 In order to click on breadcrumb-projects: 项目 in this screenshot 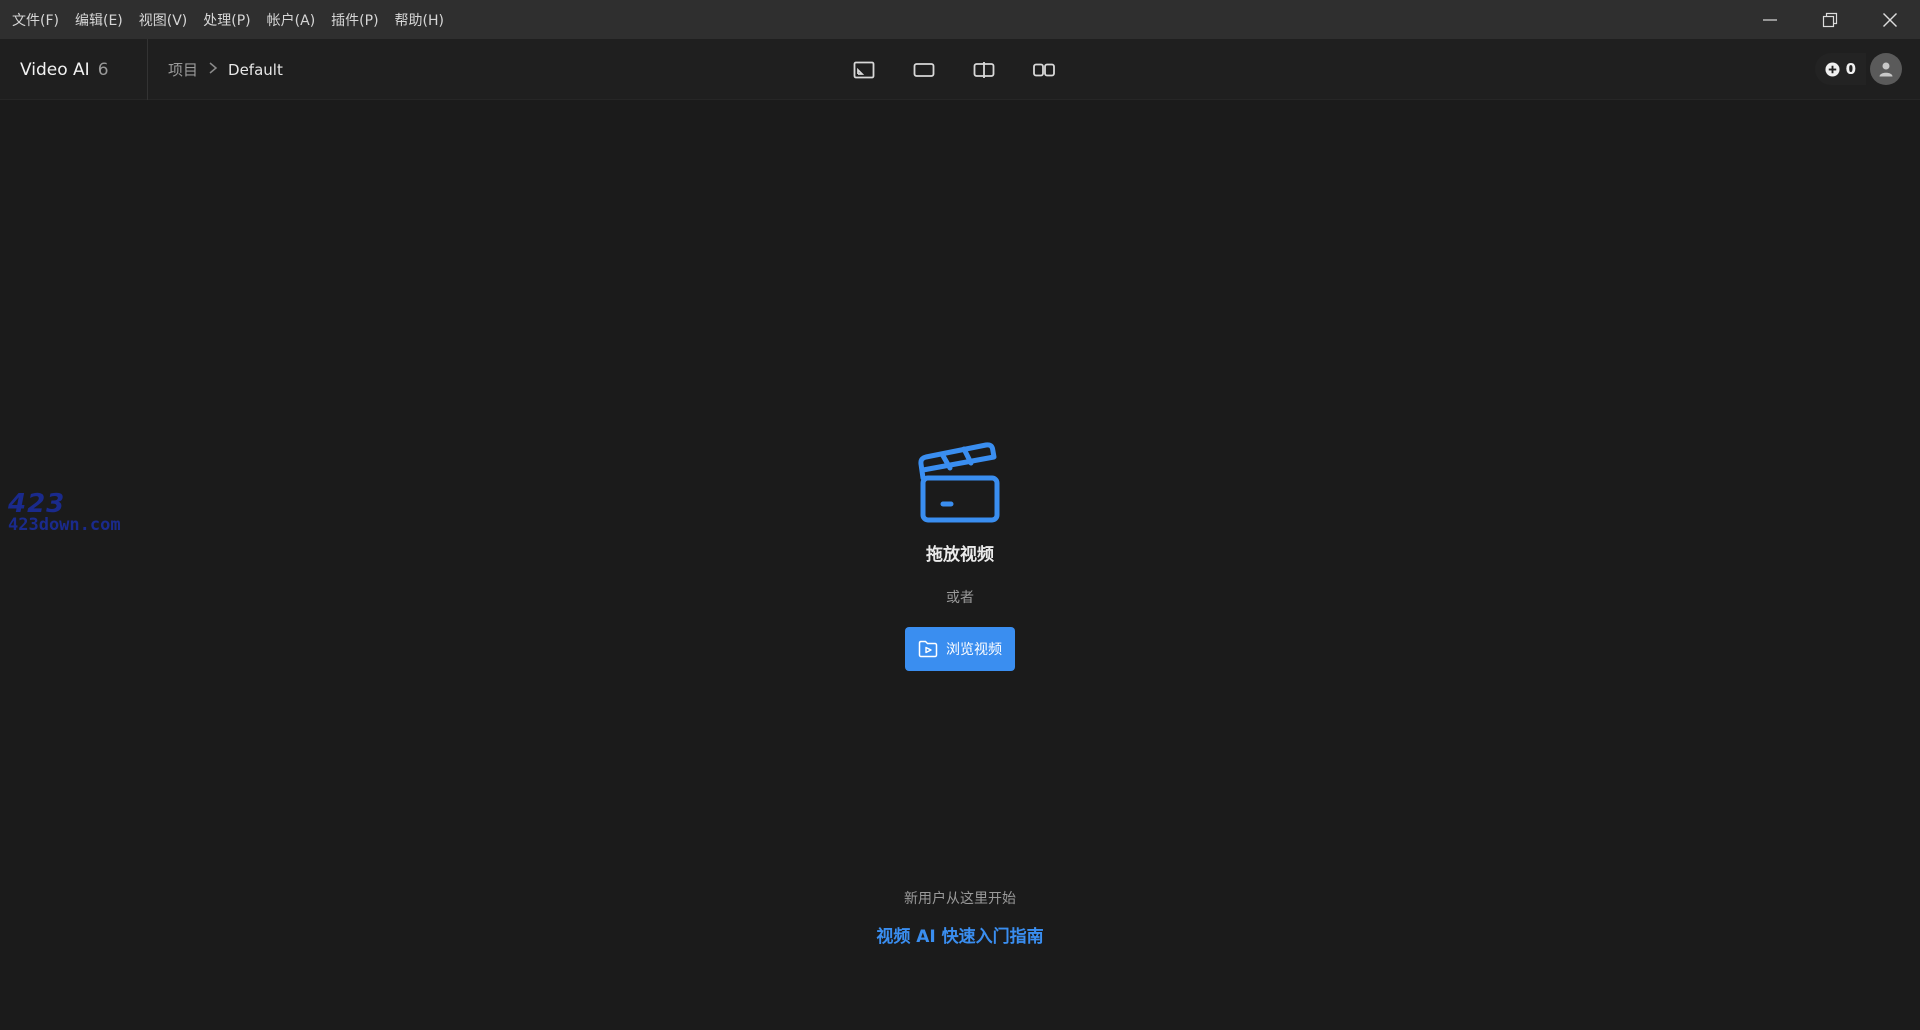, I will do `click(183, 69)`.